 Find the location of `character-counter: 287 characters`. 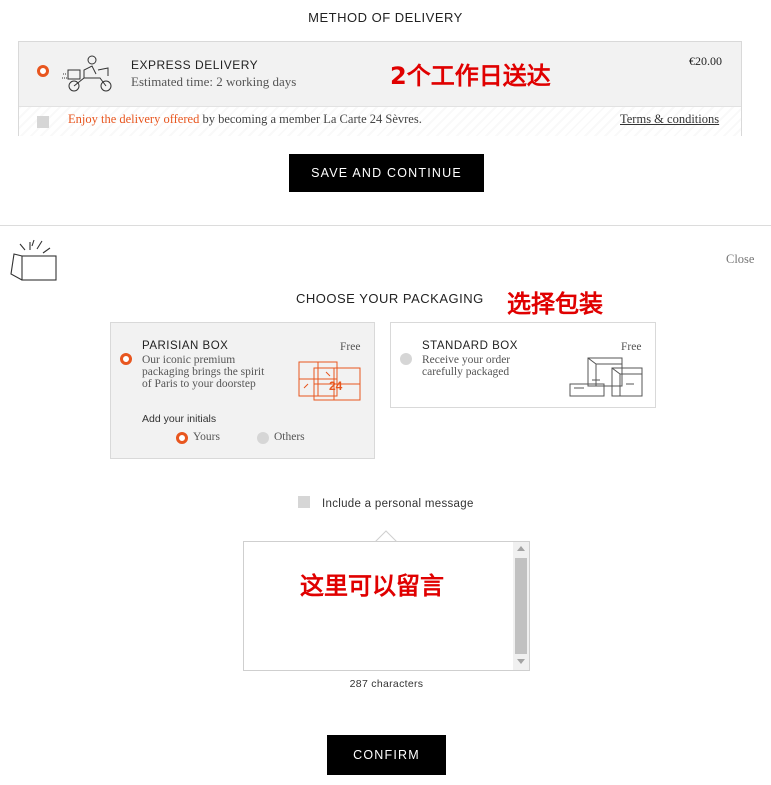

character-counter: 287 characters is located at coordinates (386, 684).